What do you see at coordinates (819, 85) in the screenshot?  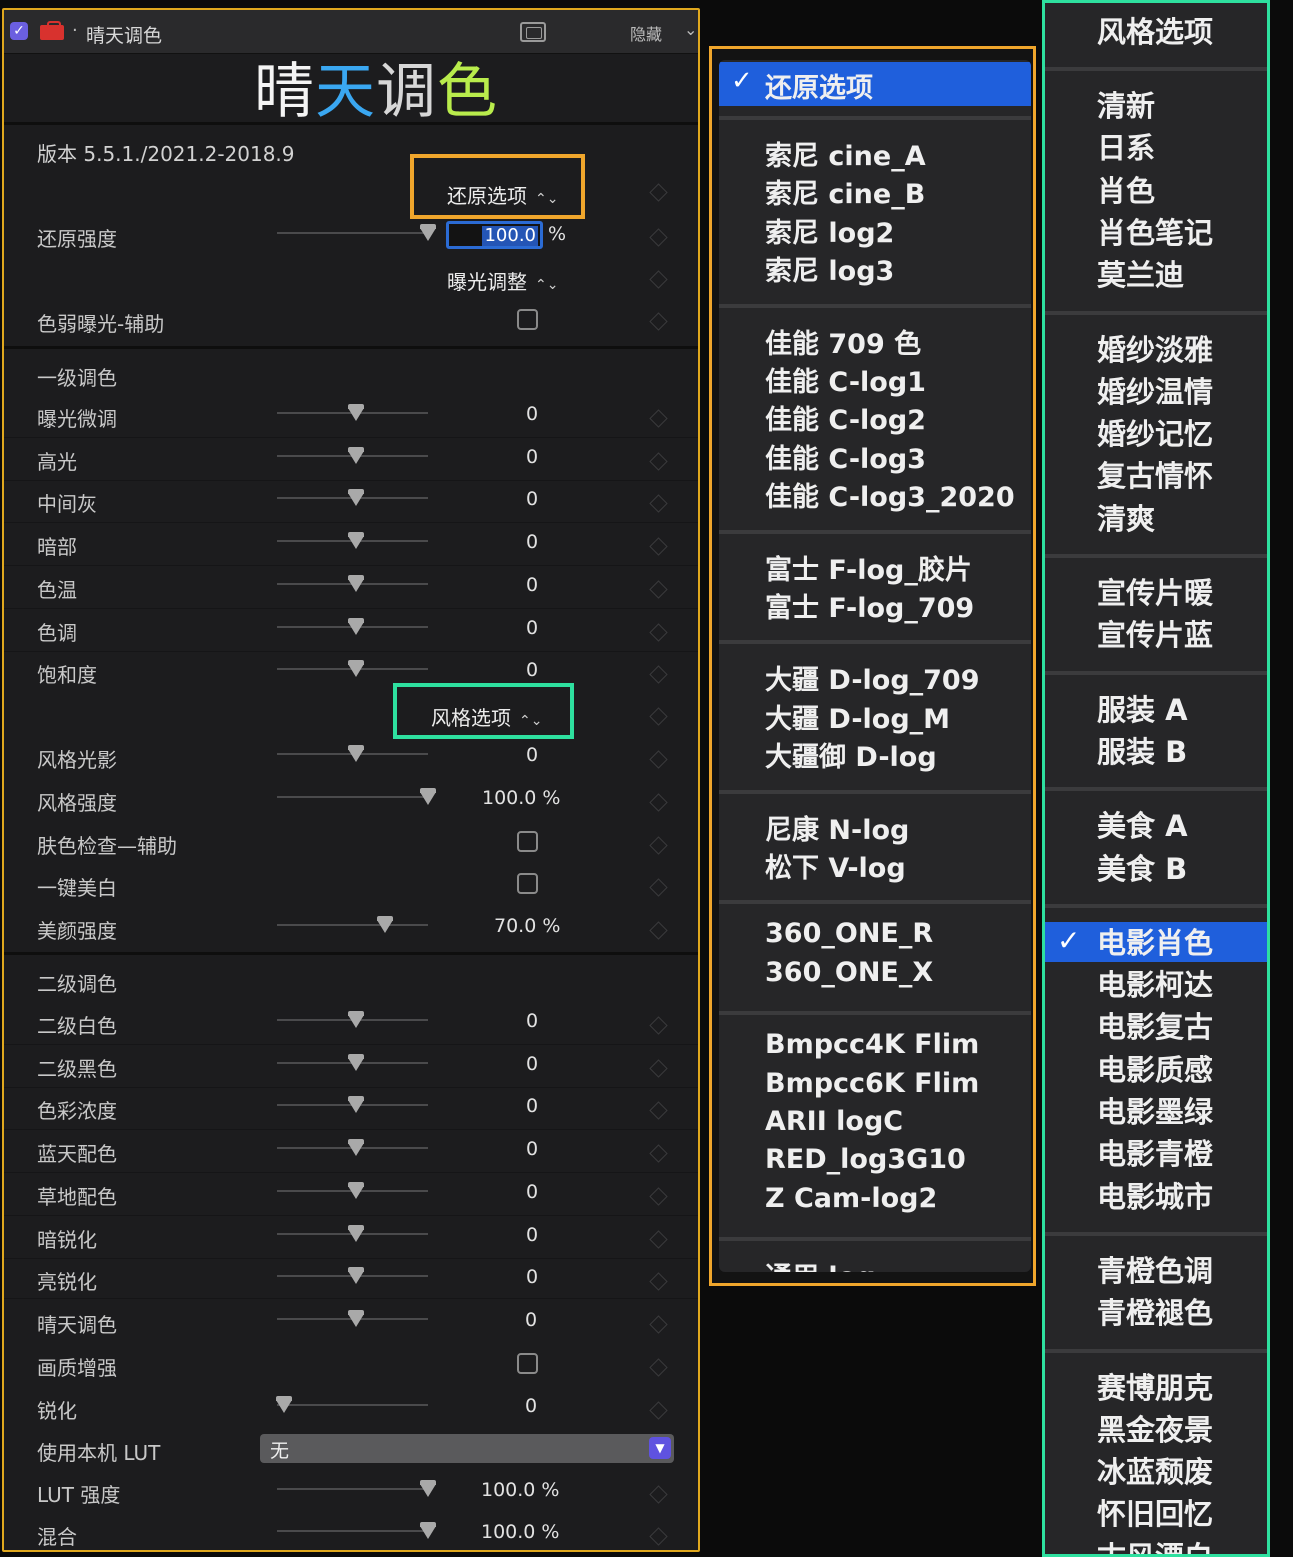 I see `menu-item-restore-options: 还原选项` at bounding box center [819, 85].